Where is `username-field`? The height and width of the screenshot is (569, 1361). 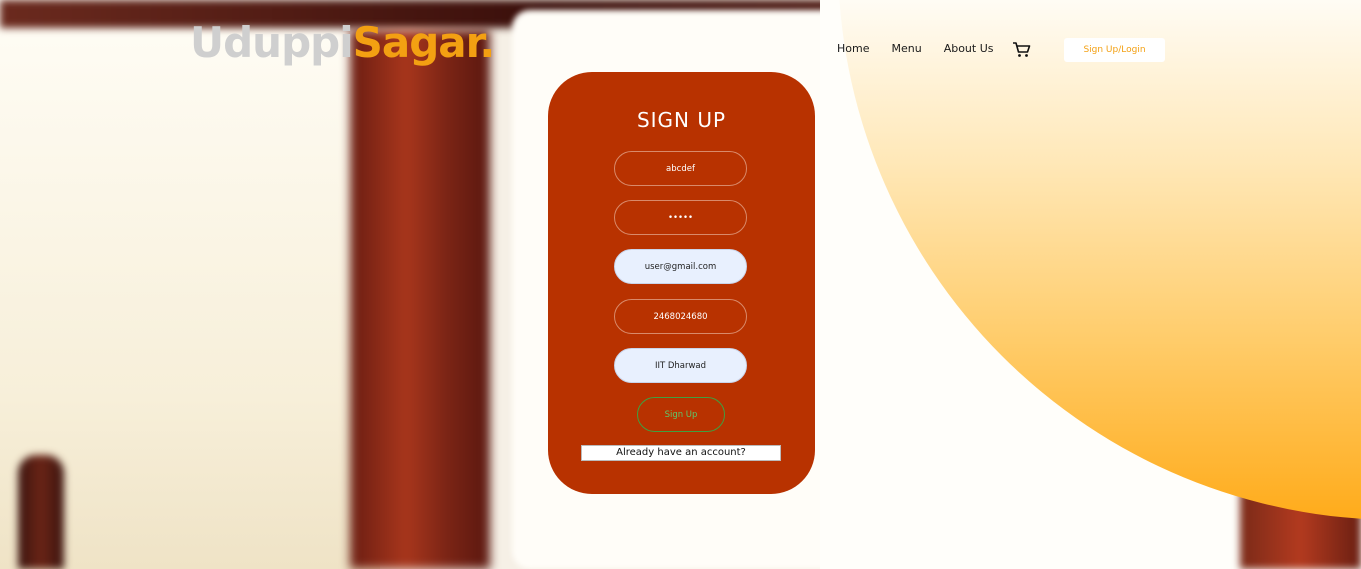 username-field is located at coordinates (680, 168).